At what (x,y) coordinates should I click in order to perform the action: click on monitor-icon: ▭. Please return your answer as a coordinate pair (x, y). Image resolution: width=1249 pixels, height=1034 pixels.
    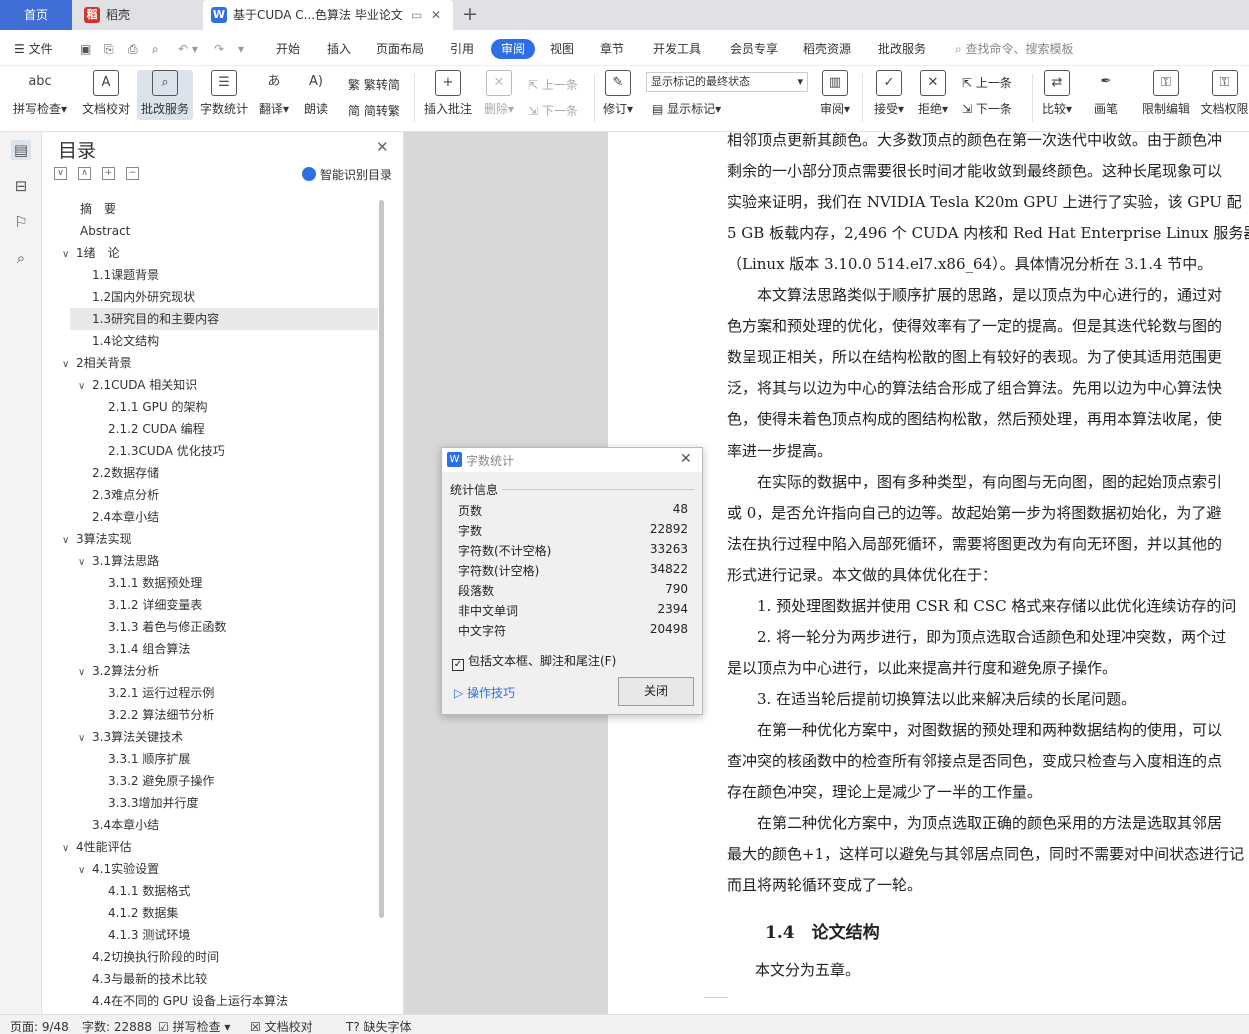
    Looking at the image, I should click on (416, 15).